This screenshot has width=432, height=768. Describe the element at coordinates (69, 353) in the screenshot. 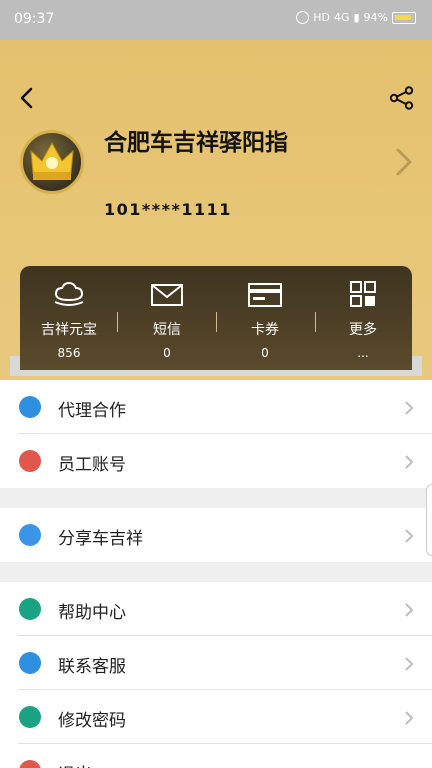

I see `stat-value: 856` at that location.